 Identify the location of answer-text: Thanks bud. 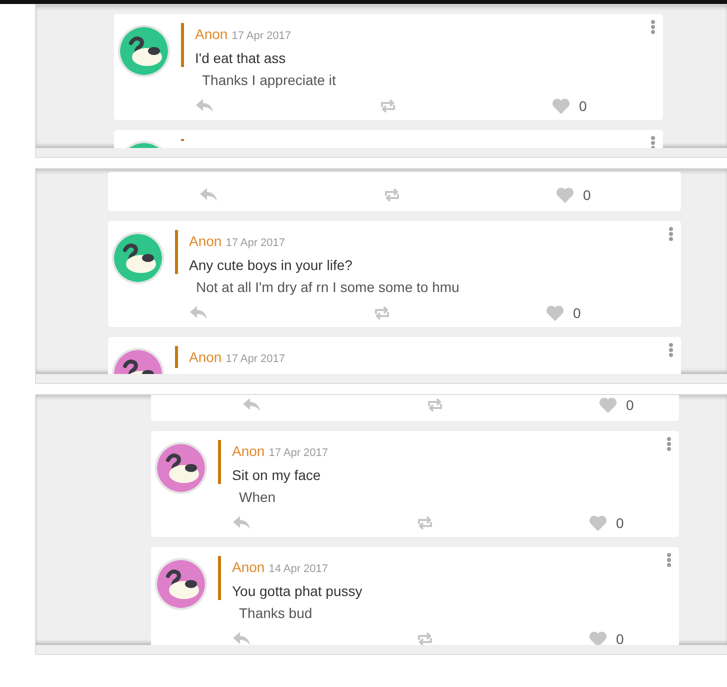
(276, 613).